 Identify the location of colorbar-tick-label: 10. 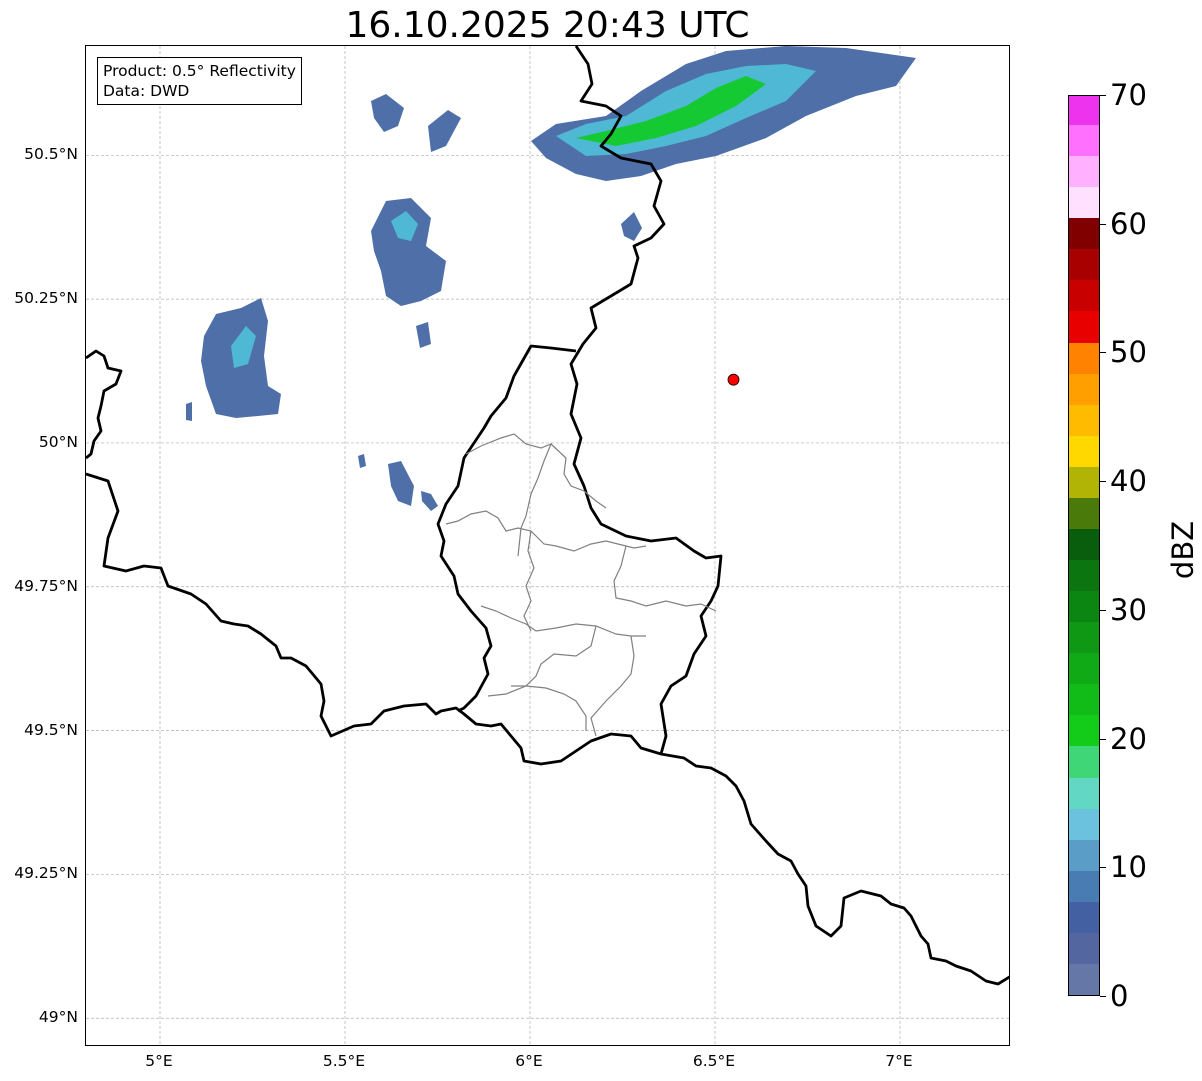
(1128, 867).